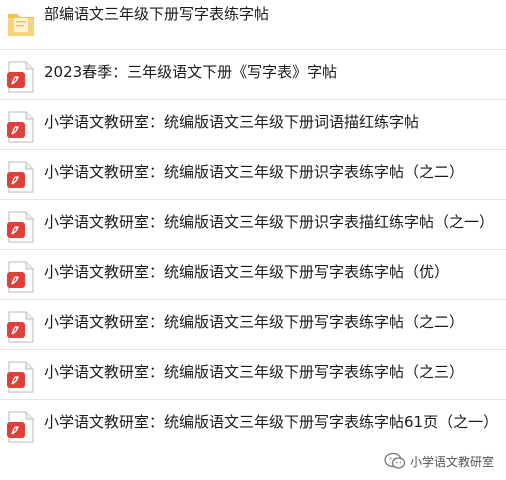 The width and height of the screenshot is (506, 480). I want to click on file-name: 小学语文教研室：统编版语文三年级下册写字表练字帖（之二）, so click(254, 322).